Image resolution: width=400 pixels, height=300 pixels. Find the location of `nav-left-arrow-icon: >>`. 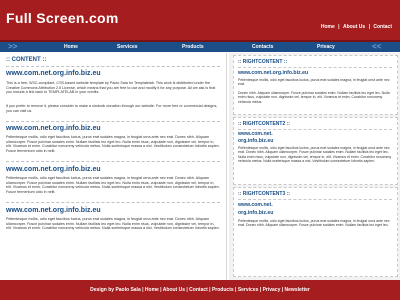

nav-left-arrow-icon: >> is located at coordinates (13, 46).